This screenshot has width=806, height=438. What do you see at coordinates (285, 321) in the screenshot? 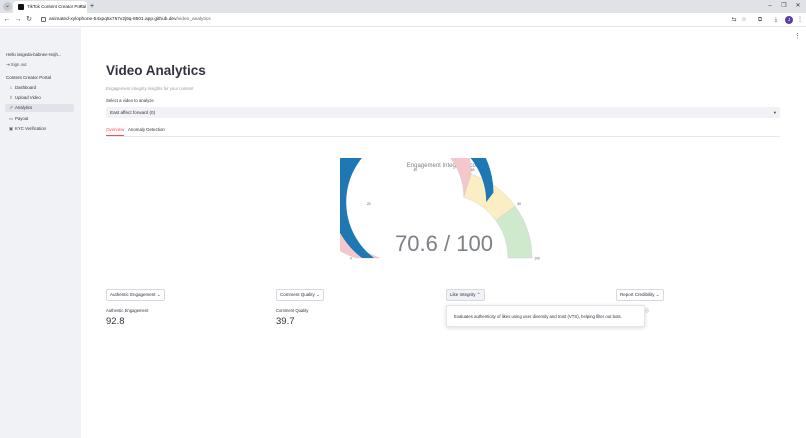
I see `comment-quality-value: 39.7` at bounding box center [285, 321].